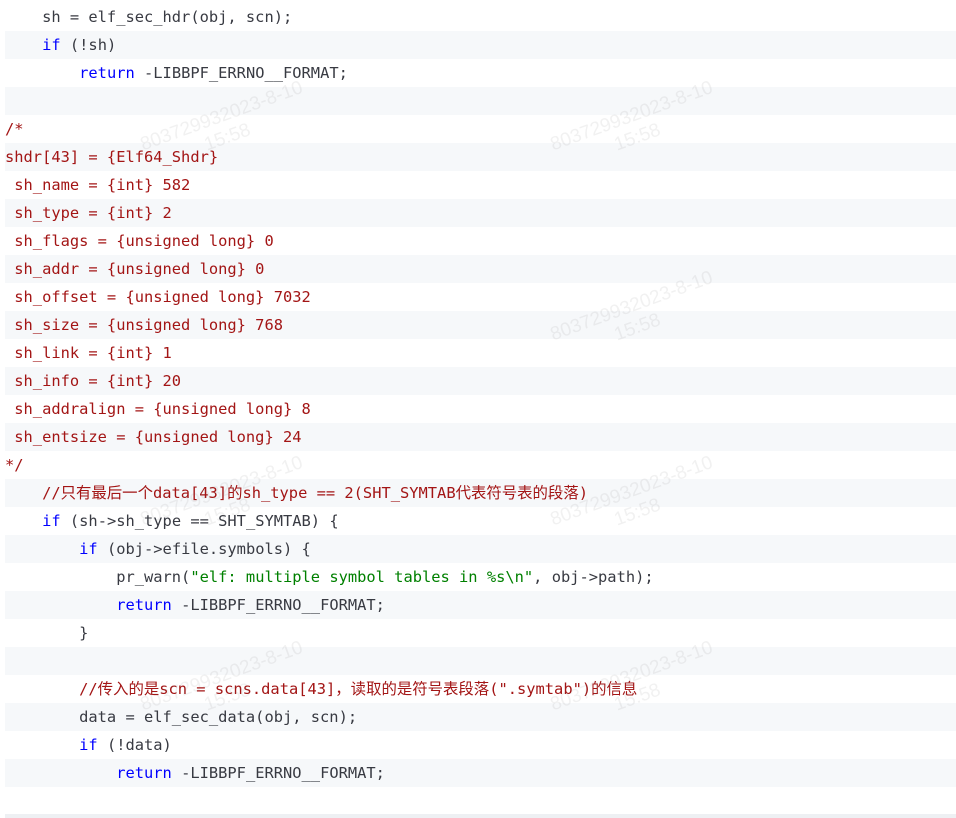 This screenshot has width=956, height=818. I want to click on code-line: sh_addr = {unsigned long} 0, so click(480, 269).